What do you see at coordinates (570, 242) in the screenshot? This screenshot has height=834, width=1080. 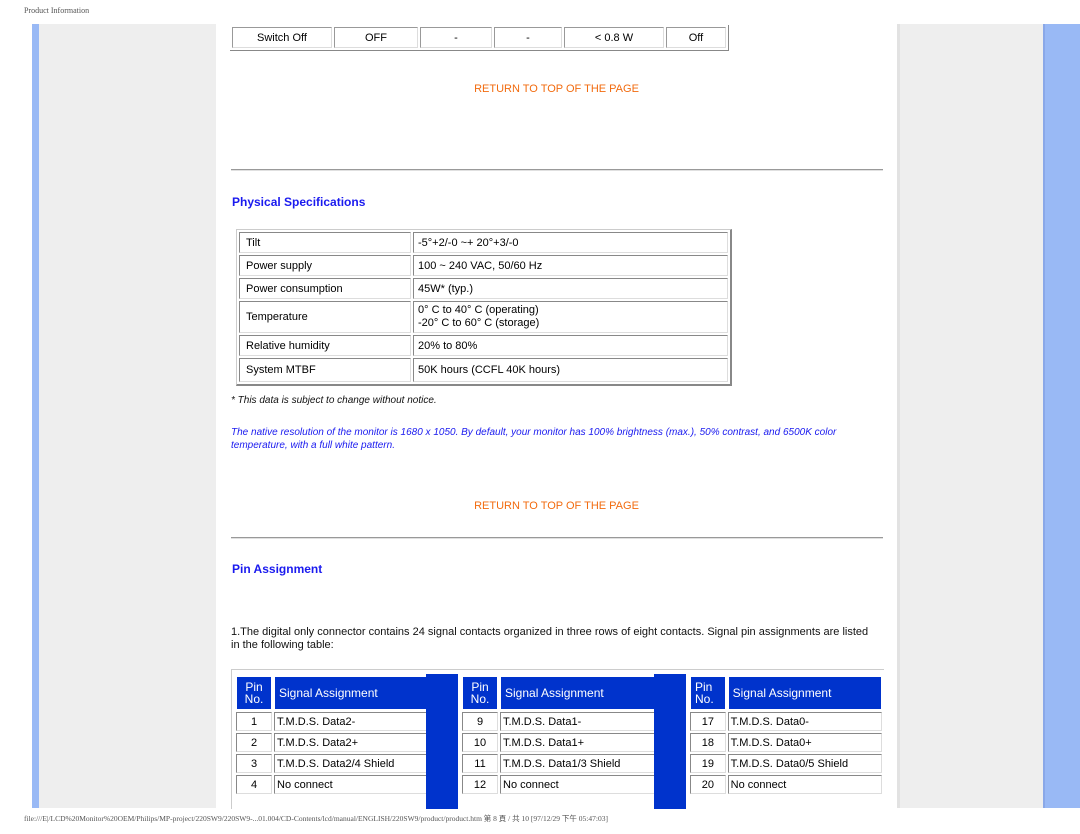 I see `spec-value: -5°+2/-0 ~+ 20°+3/-0` at bounding box center [570, 242].